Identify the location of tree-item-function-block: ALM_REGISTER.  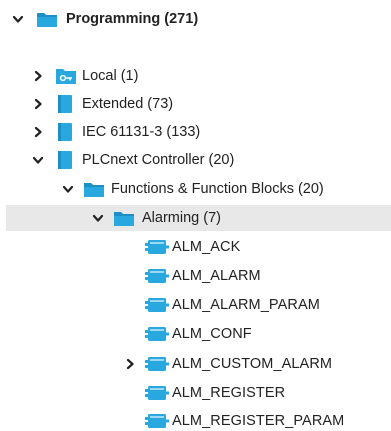
(195, 393).